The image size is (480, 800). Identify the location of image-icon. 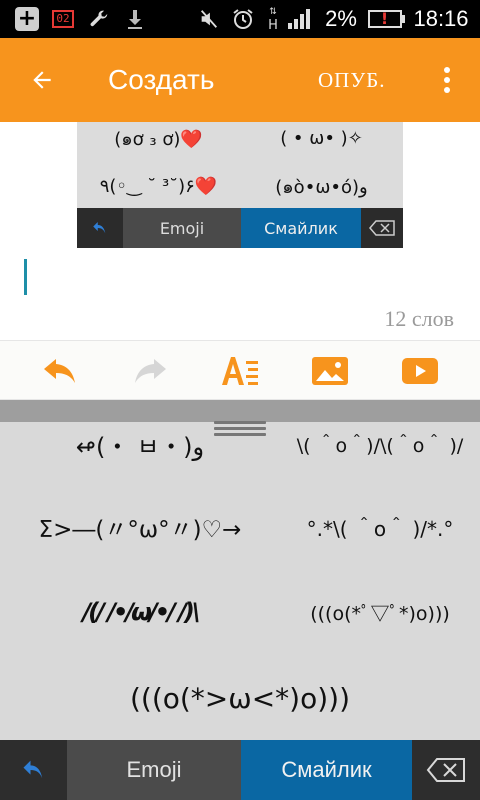
(330, 371).